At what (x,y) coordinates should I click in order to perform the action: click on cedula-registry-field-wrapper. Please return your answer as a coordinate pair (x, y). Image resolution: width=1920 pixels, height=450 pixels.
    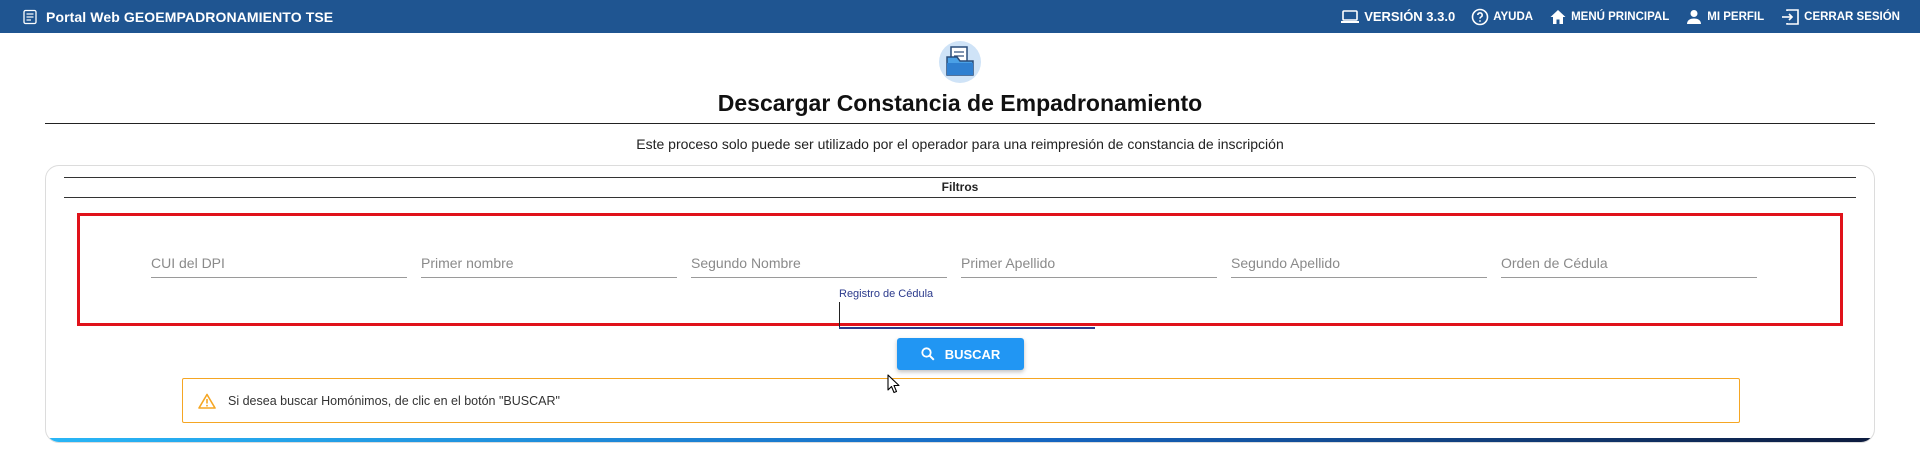
    Looking at the image, I should click on (967, 315).